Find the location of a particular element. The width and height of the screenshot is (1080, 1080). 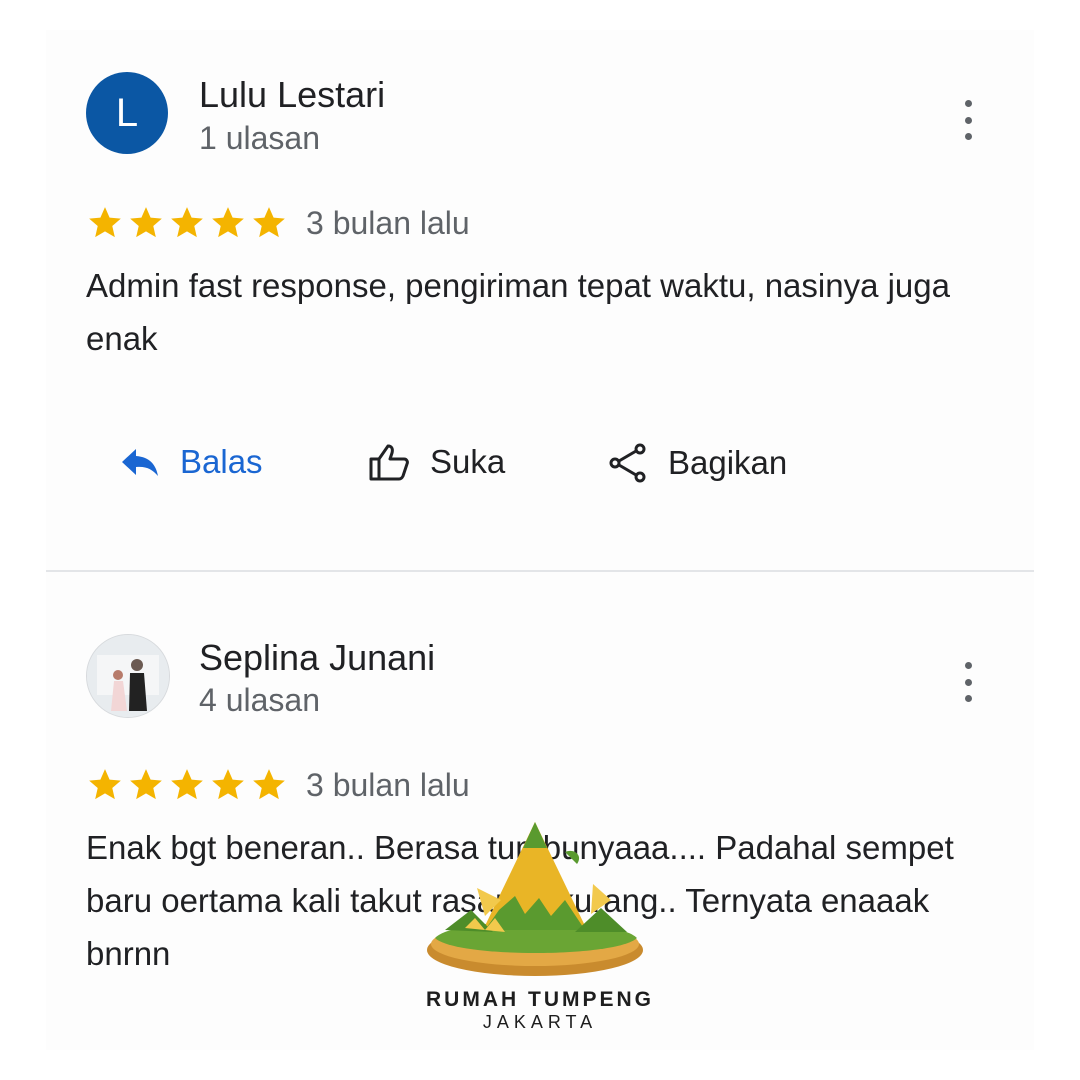

reviewer-name: Seplina Junani is located at coordinates (317, 658).